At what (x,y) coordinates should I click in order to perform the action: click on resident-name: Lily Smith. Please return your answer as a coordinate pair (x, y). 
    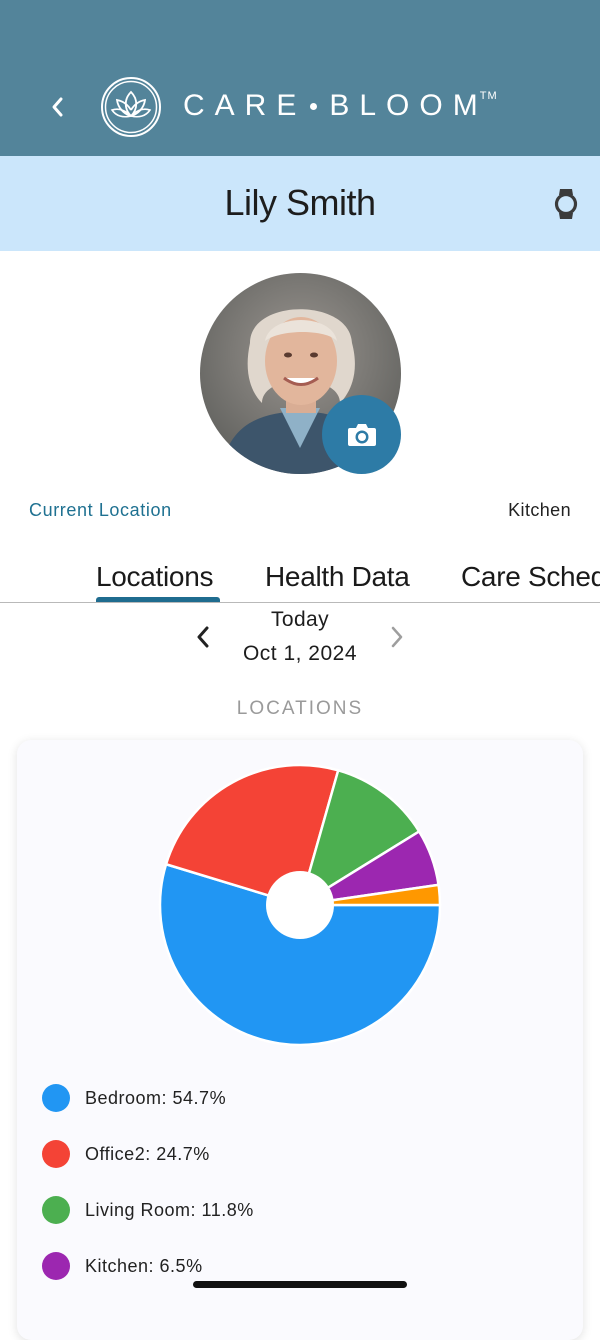
    Looking at the image, I should click on (300, 202).